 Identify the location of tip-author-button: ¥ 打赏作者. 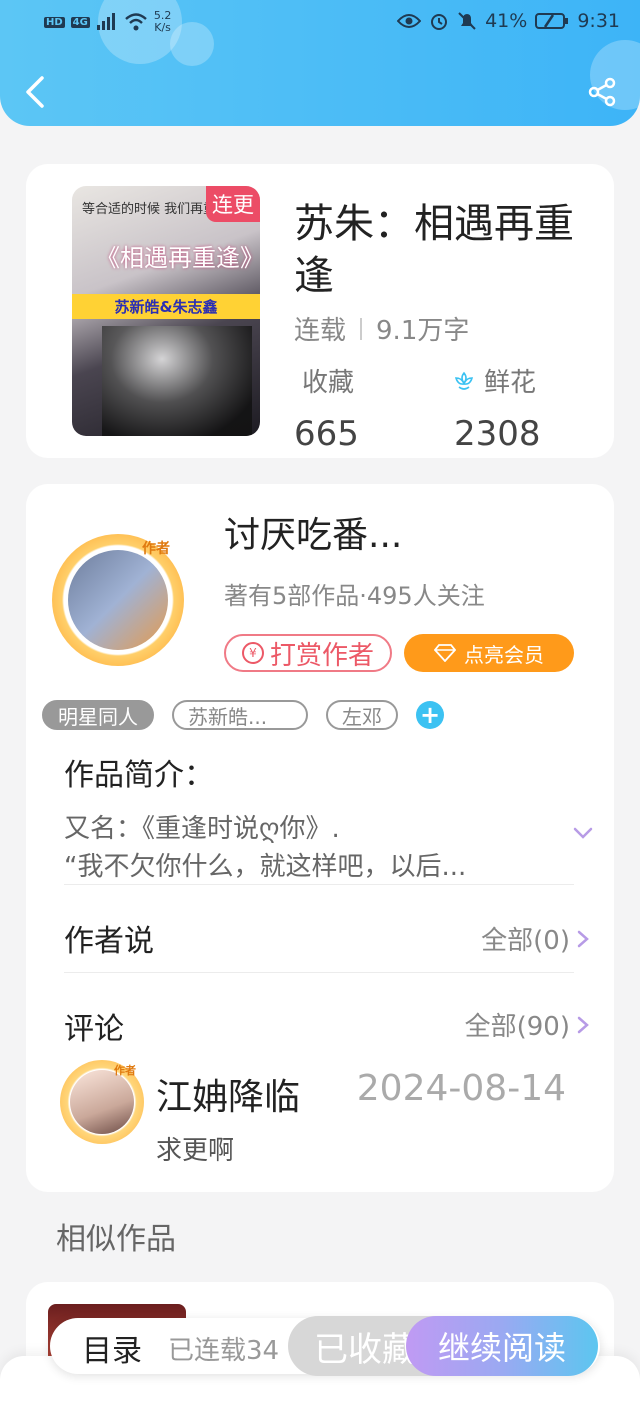
(308, 653).